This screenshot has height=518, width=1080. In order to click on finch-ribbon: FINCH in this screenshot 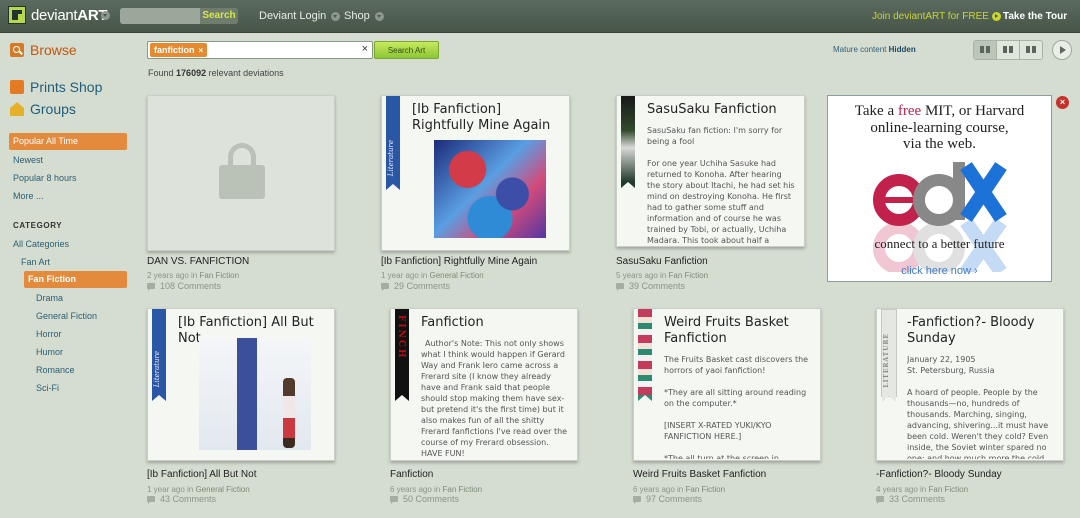, I will do `click(402, 355)`.